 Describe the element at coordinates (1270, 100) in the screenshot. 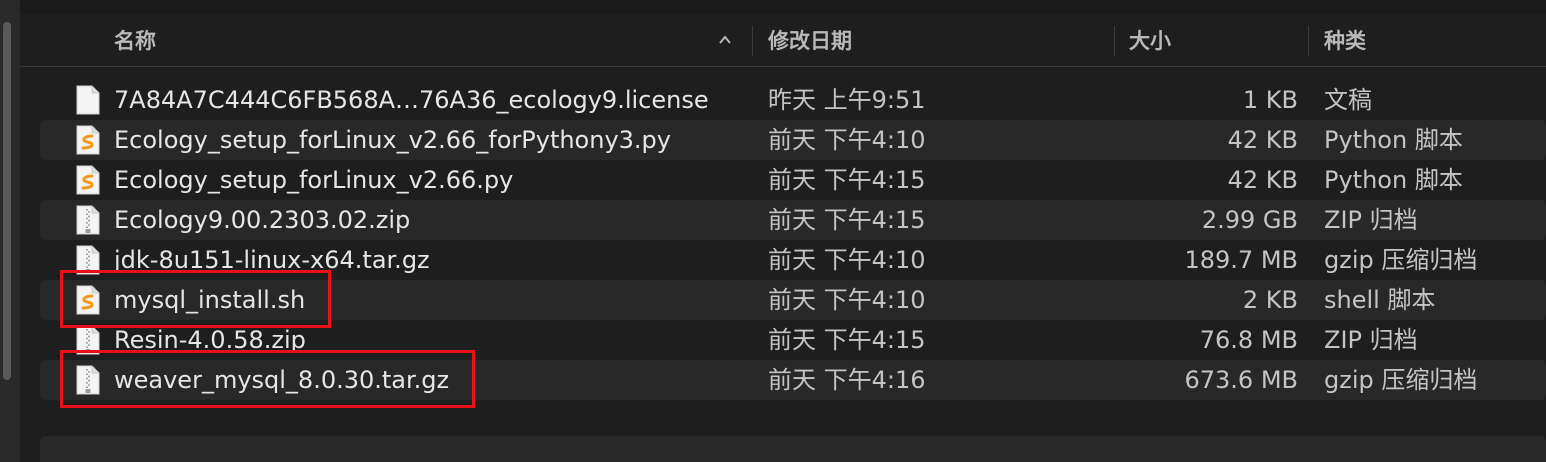

I see `file-size: 1 KB` at that location.